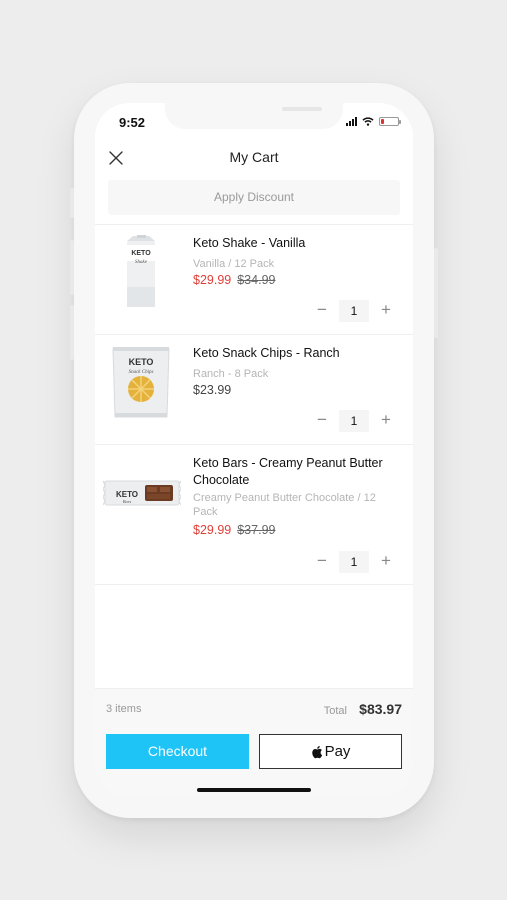  I want to click on status-icons, so click(373, 121).